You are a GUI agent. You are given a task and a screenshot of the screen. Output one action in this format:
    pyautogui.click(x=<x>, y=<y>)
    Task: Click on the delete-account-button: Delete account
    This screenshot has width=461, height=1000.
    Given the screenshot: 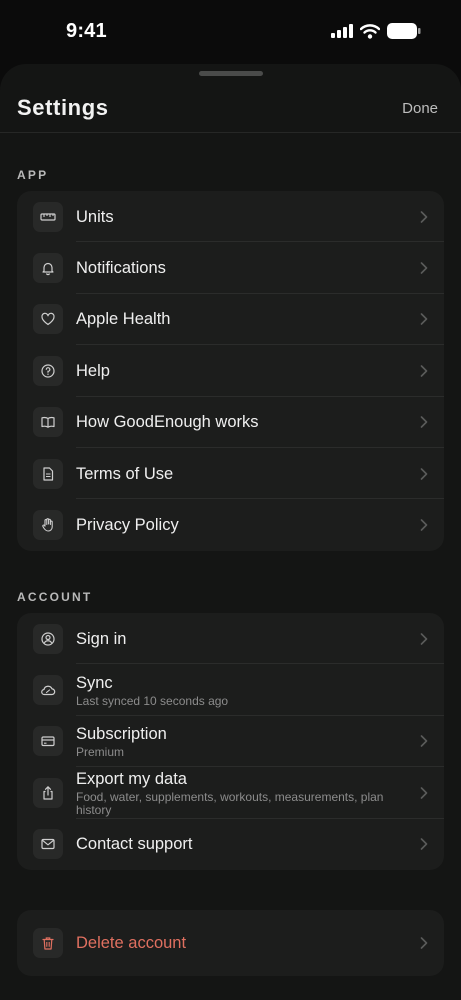 What is the action you would take?
    pyautogui.click(x=230, y=943)
    